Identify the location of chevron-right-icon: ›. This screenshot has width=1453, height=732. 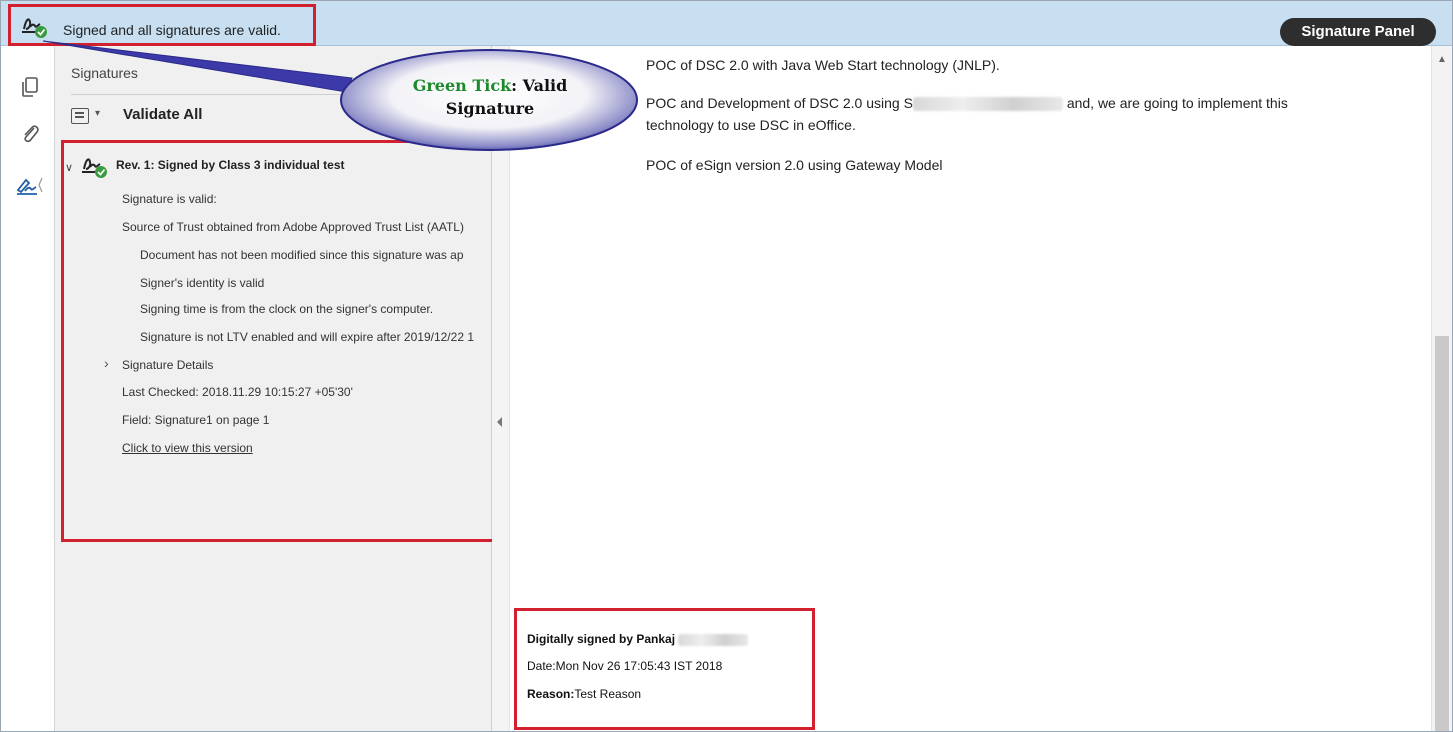
(106, 363).